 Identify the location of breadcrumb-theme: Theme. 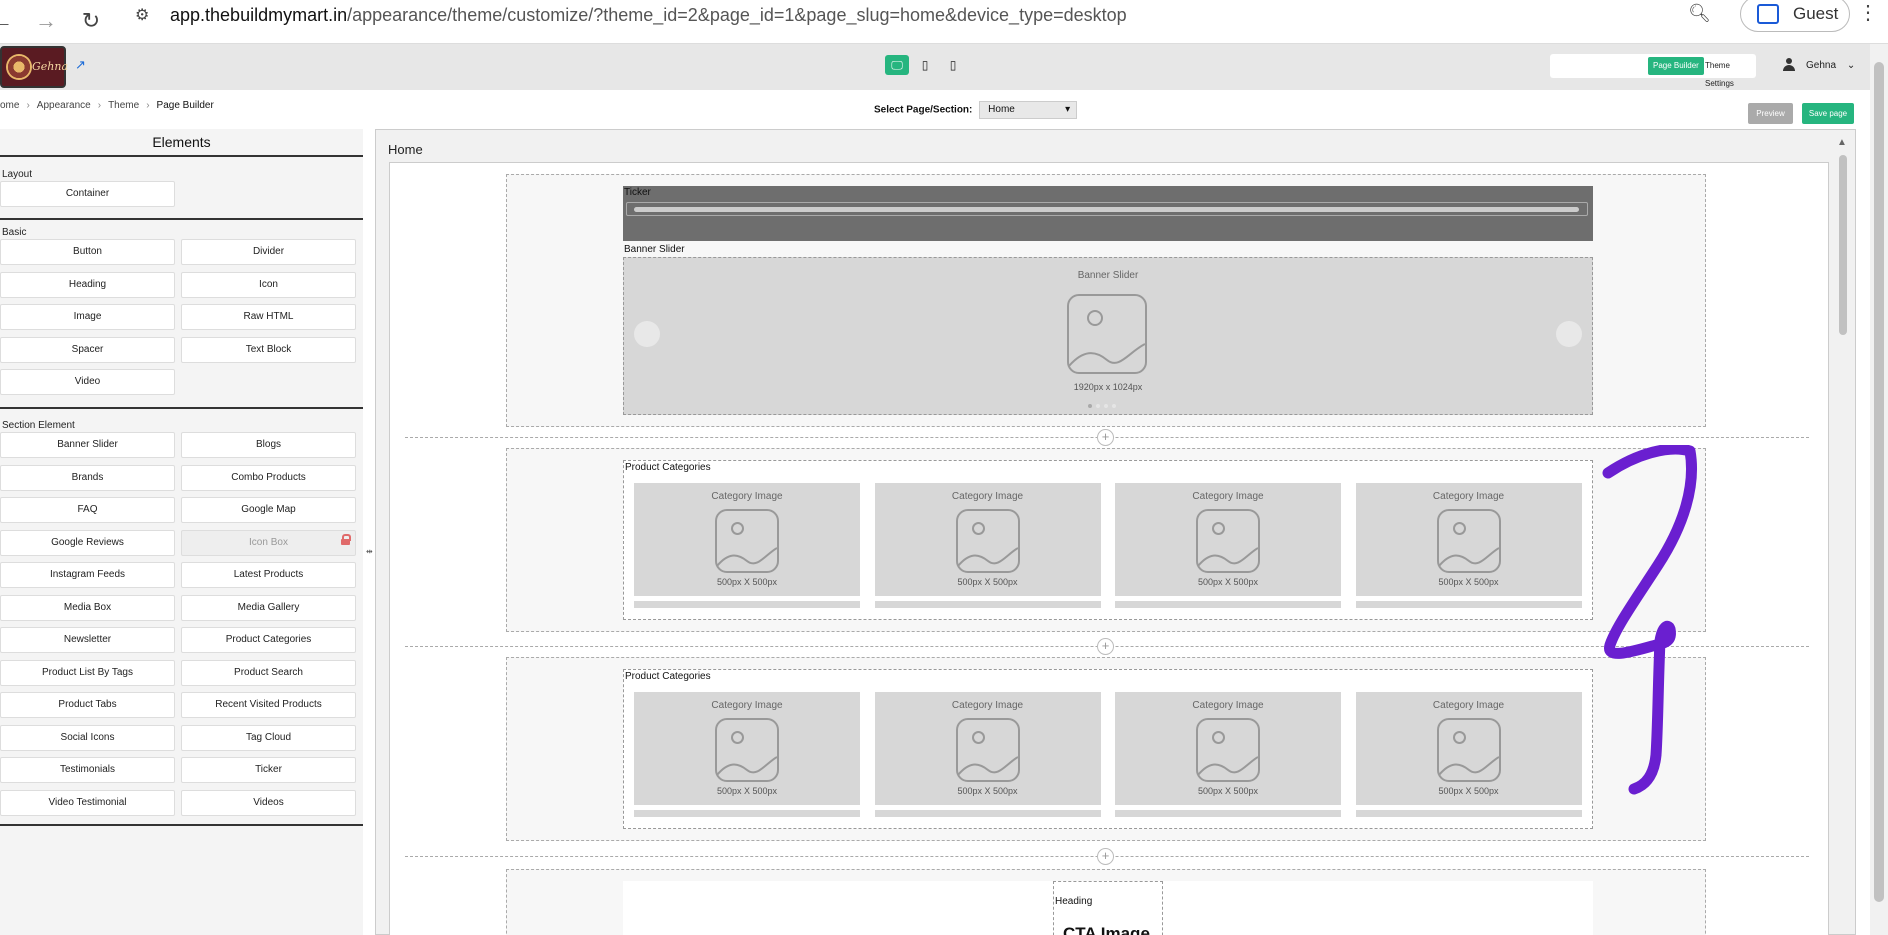
(123, 105).